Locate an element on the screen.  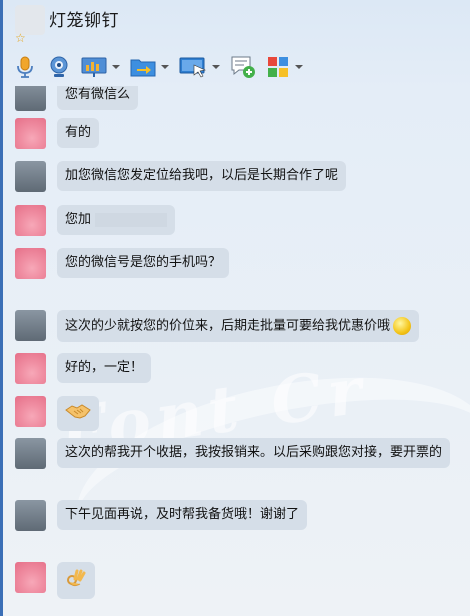
message-bubble: 好的，一定！ is located at coordinates (104, 368).